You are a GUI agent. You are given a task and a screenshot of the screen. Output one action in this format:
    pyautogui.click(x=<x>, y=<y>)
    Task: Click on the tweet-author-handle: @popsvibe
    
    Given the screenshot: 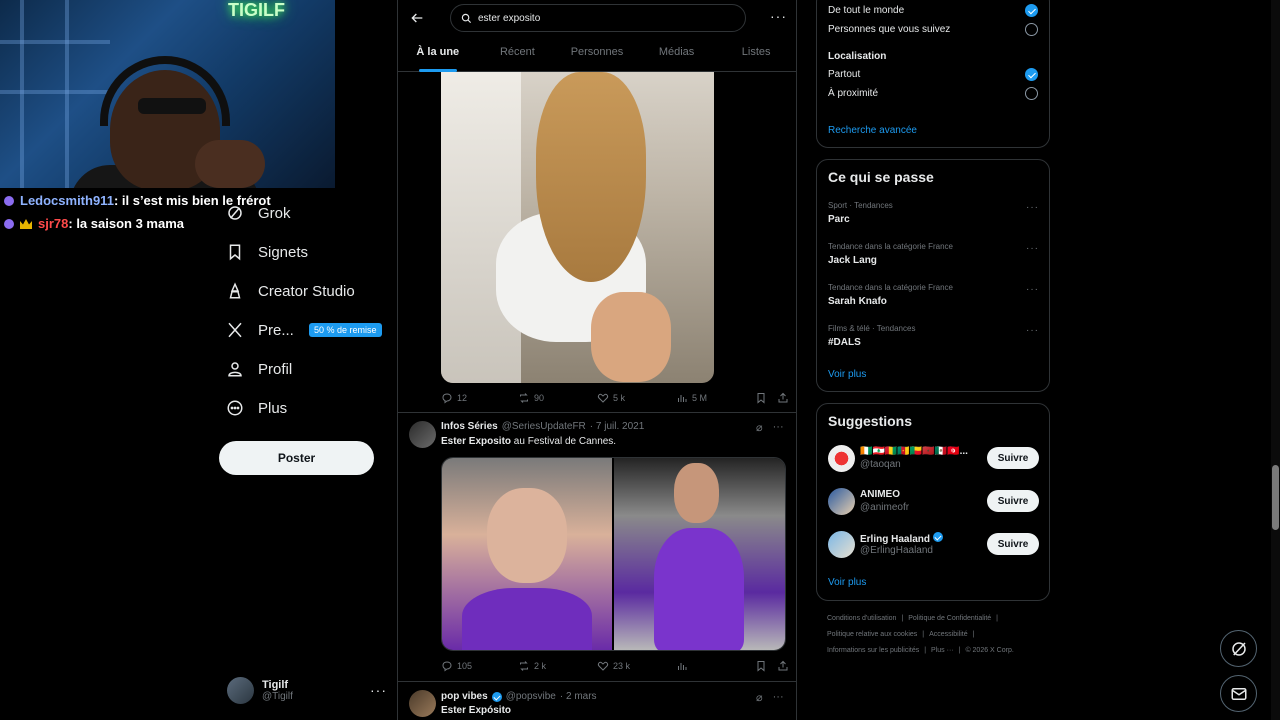 What is the action you would take?
    pyautogui.click(x=531, y=696)
    